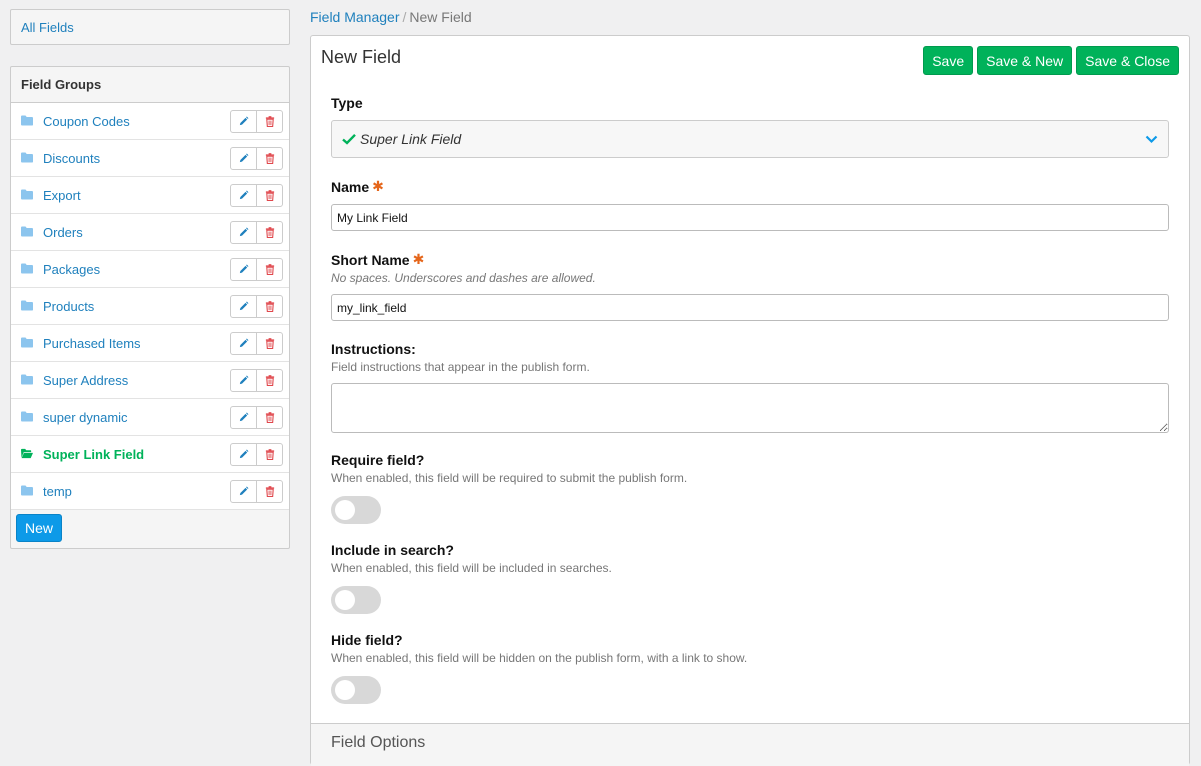 The image size is (1201, 766). I want to click on page-title: New Field, so click(361, 57).